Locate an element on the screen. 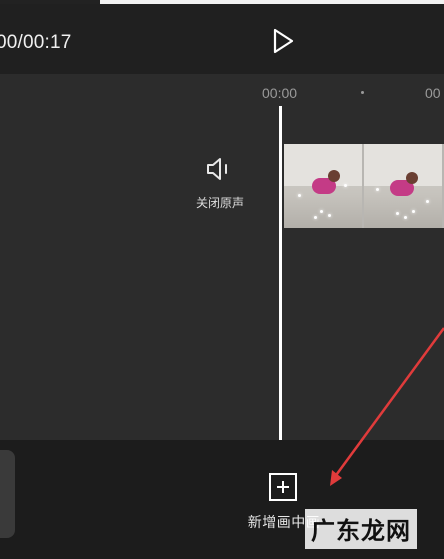 The image size is (444, 559). ruler-dot is located at coordinates (362, 92).